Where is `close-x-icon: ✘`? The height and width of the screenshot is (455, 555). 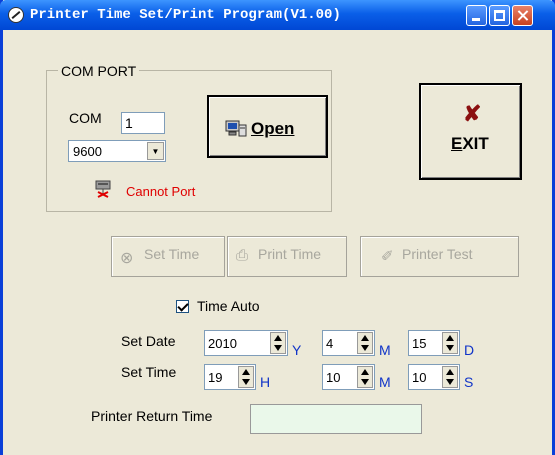 close-x-icon: ✘ is located at coordinates (472, 113).